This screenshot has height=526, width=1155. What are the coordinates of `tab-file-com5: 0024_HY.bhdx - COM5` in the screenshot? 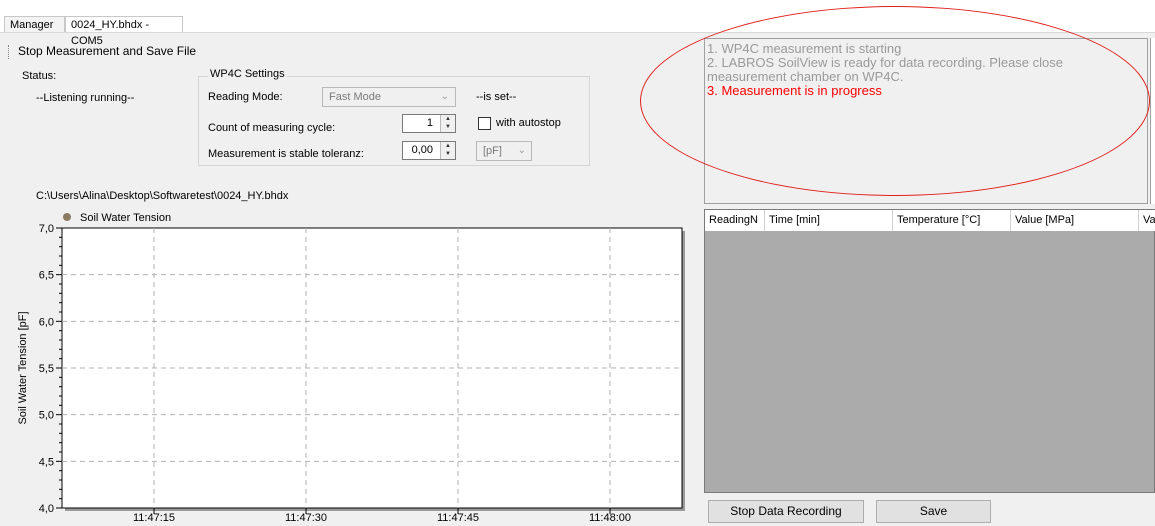 It's located at (124, 31).